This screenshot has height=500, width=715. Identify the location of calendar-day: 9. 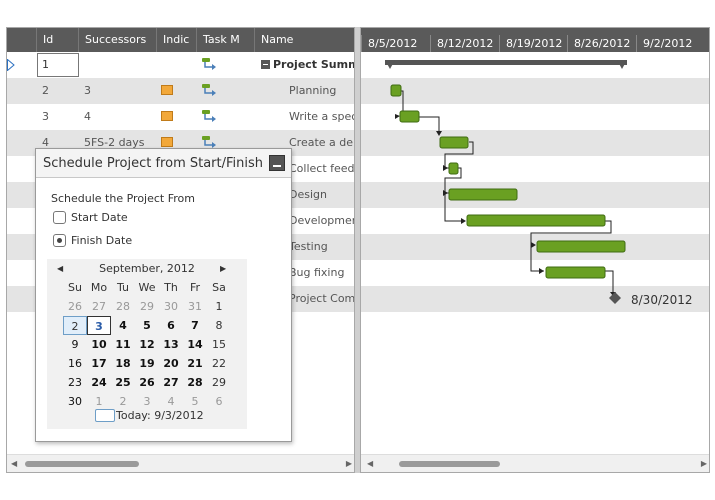
(75, 344).